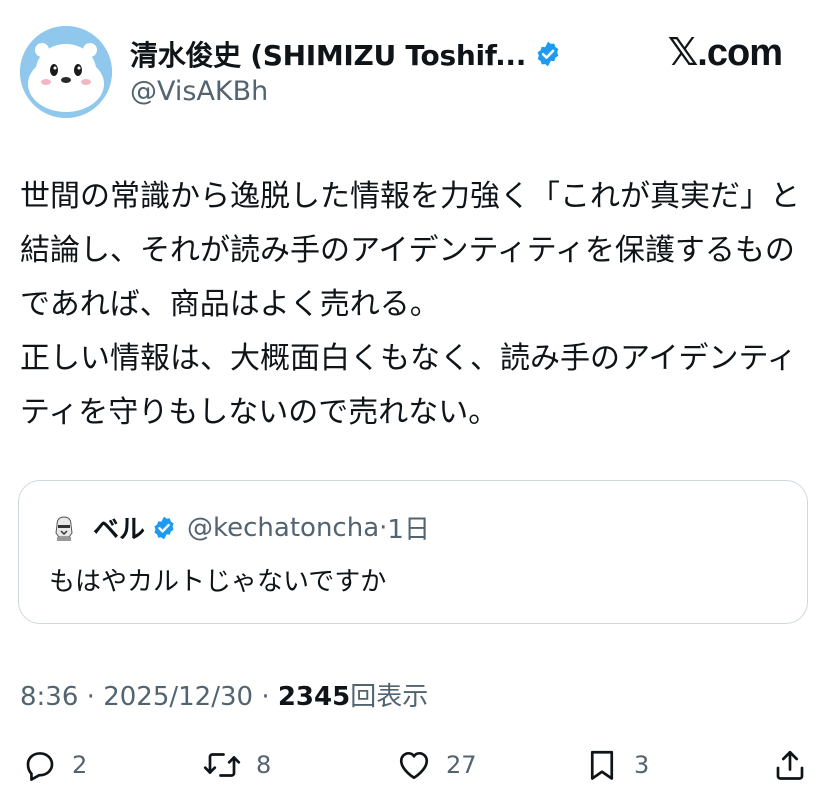 The height and width of the screenshot is (807, 828). Describe the element at coordinates (314, 697) in the screenshot. I see `view-count: 2345` at that location.